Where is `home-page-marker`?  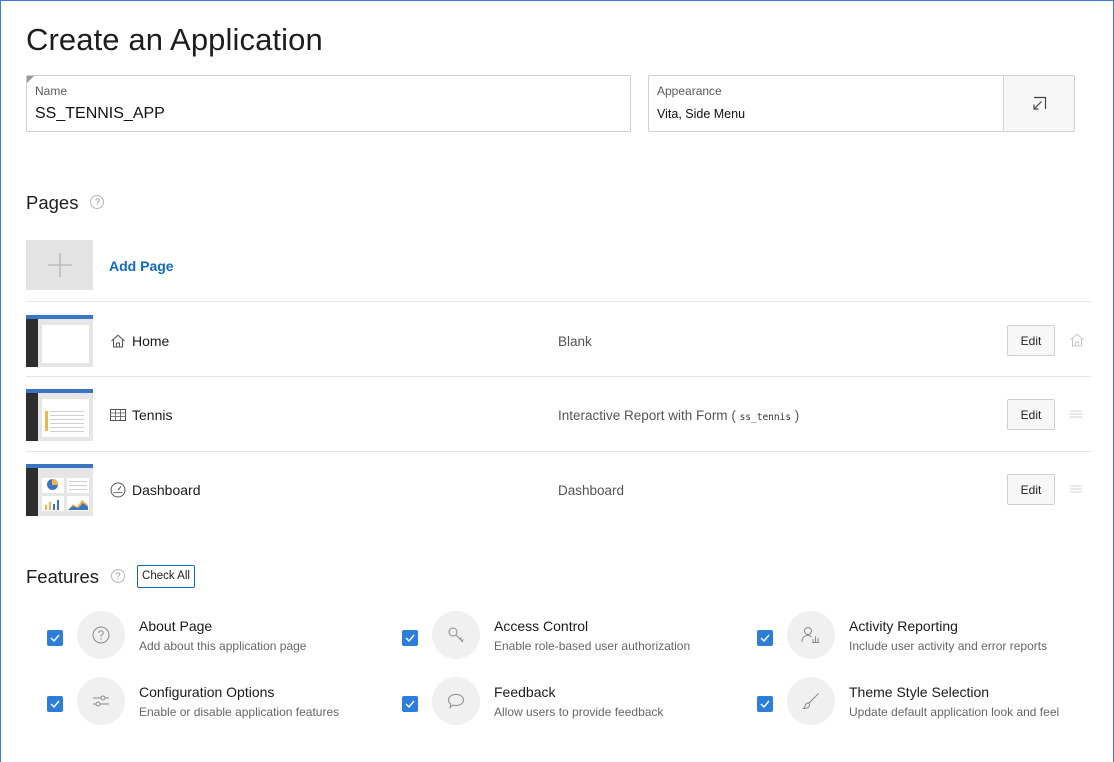
home-page-marker is located at coordinates (1077, 342).